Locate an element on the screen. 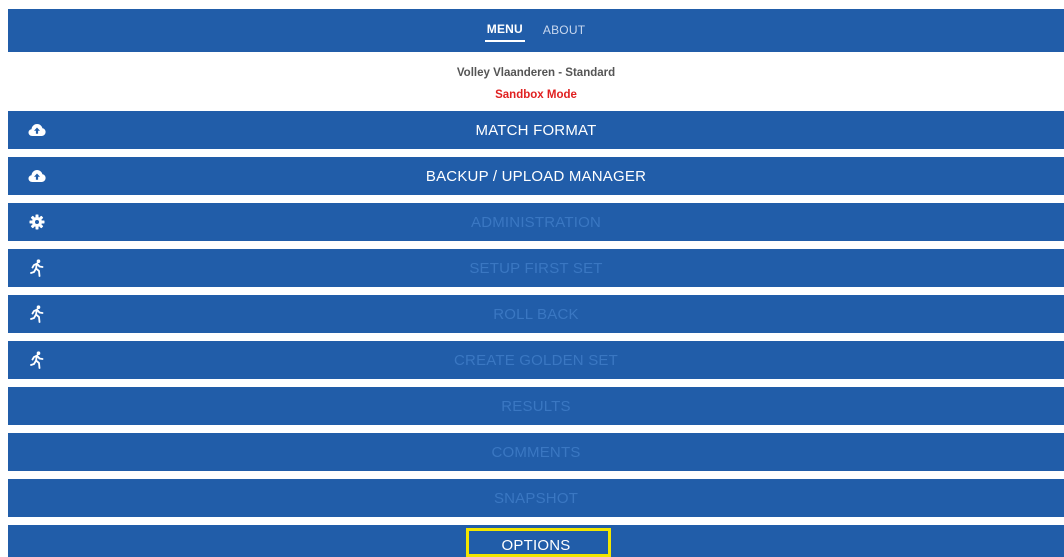 This screenshot has height=557, width=1064. sandbox-mode-label: Sandbox Mode is located at coordinates (536, 95).